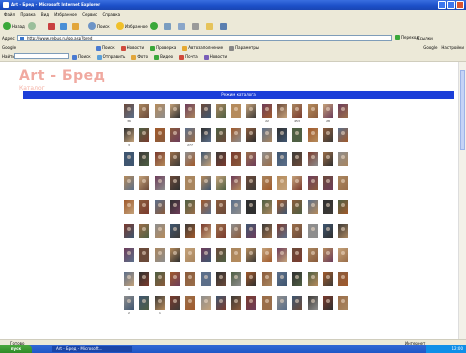 This screenshot has height=353, width=466. Describe the element at coordinates (328, 114) in the screenshot. I see `gallery-item: 28` at that location.